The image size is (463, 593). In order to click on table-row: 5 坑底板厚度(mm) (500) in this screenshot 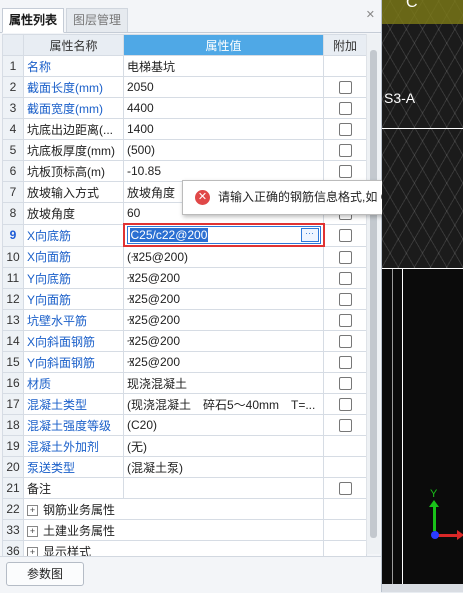, I will do `click(184, 150)`.